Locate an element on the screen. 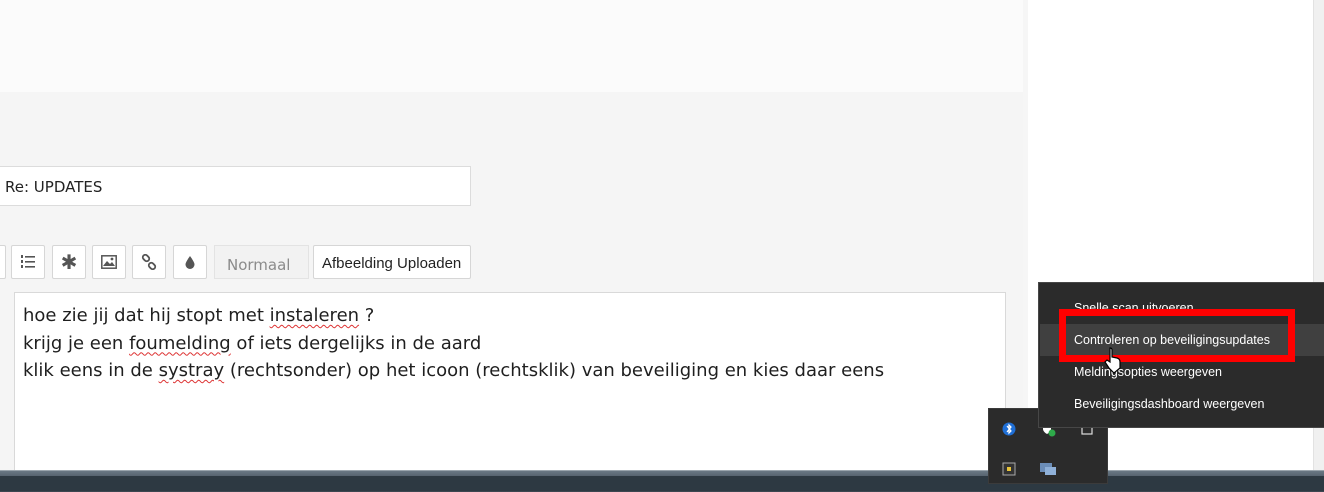  cursor-icon is located at coordinates (1112, 360).